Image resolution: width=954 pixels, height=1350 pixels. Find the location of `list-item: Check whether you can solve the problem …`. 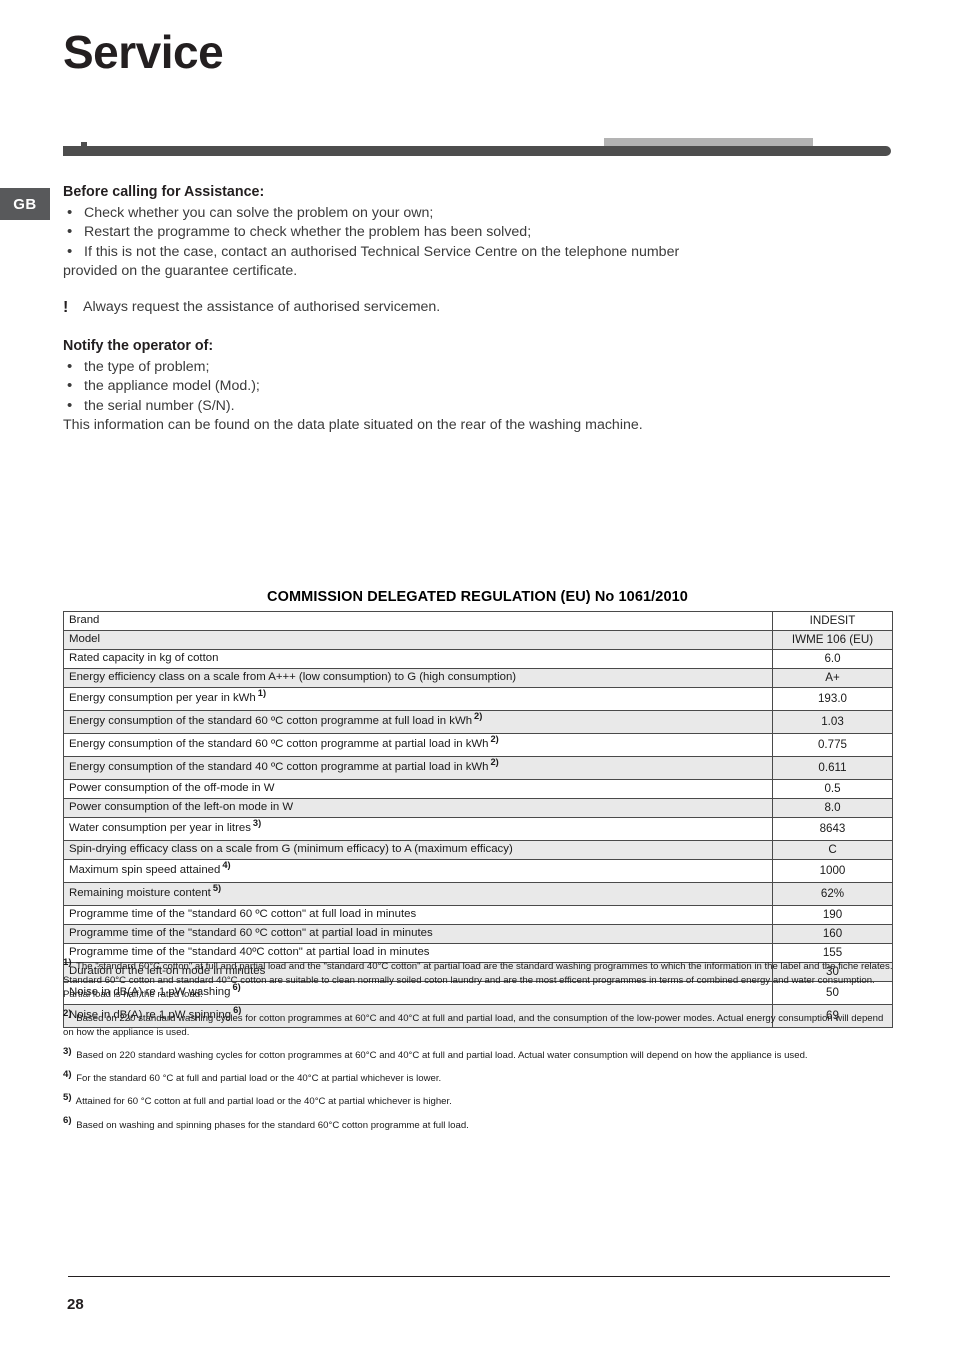

list-item: Check whether you can solve the problem … is located at coordinates (433, 213).